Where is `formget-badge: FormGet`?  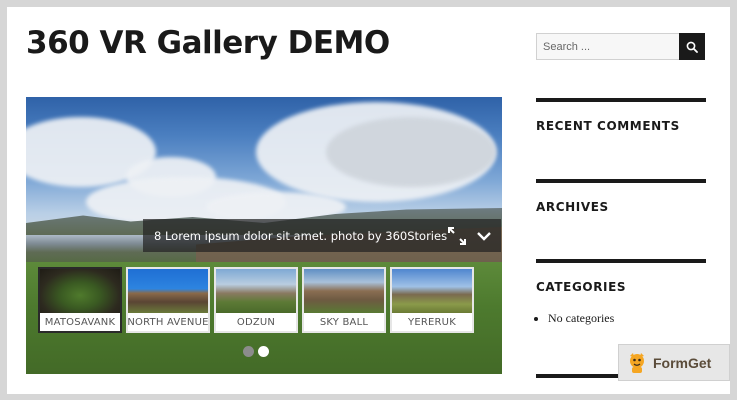 formget-badge: FormGet is located at coordinates (674, 362).